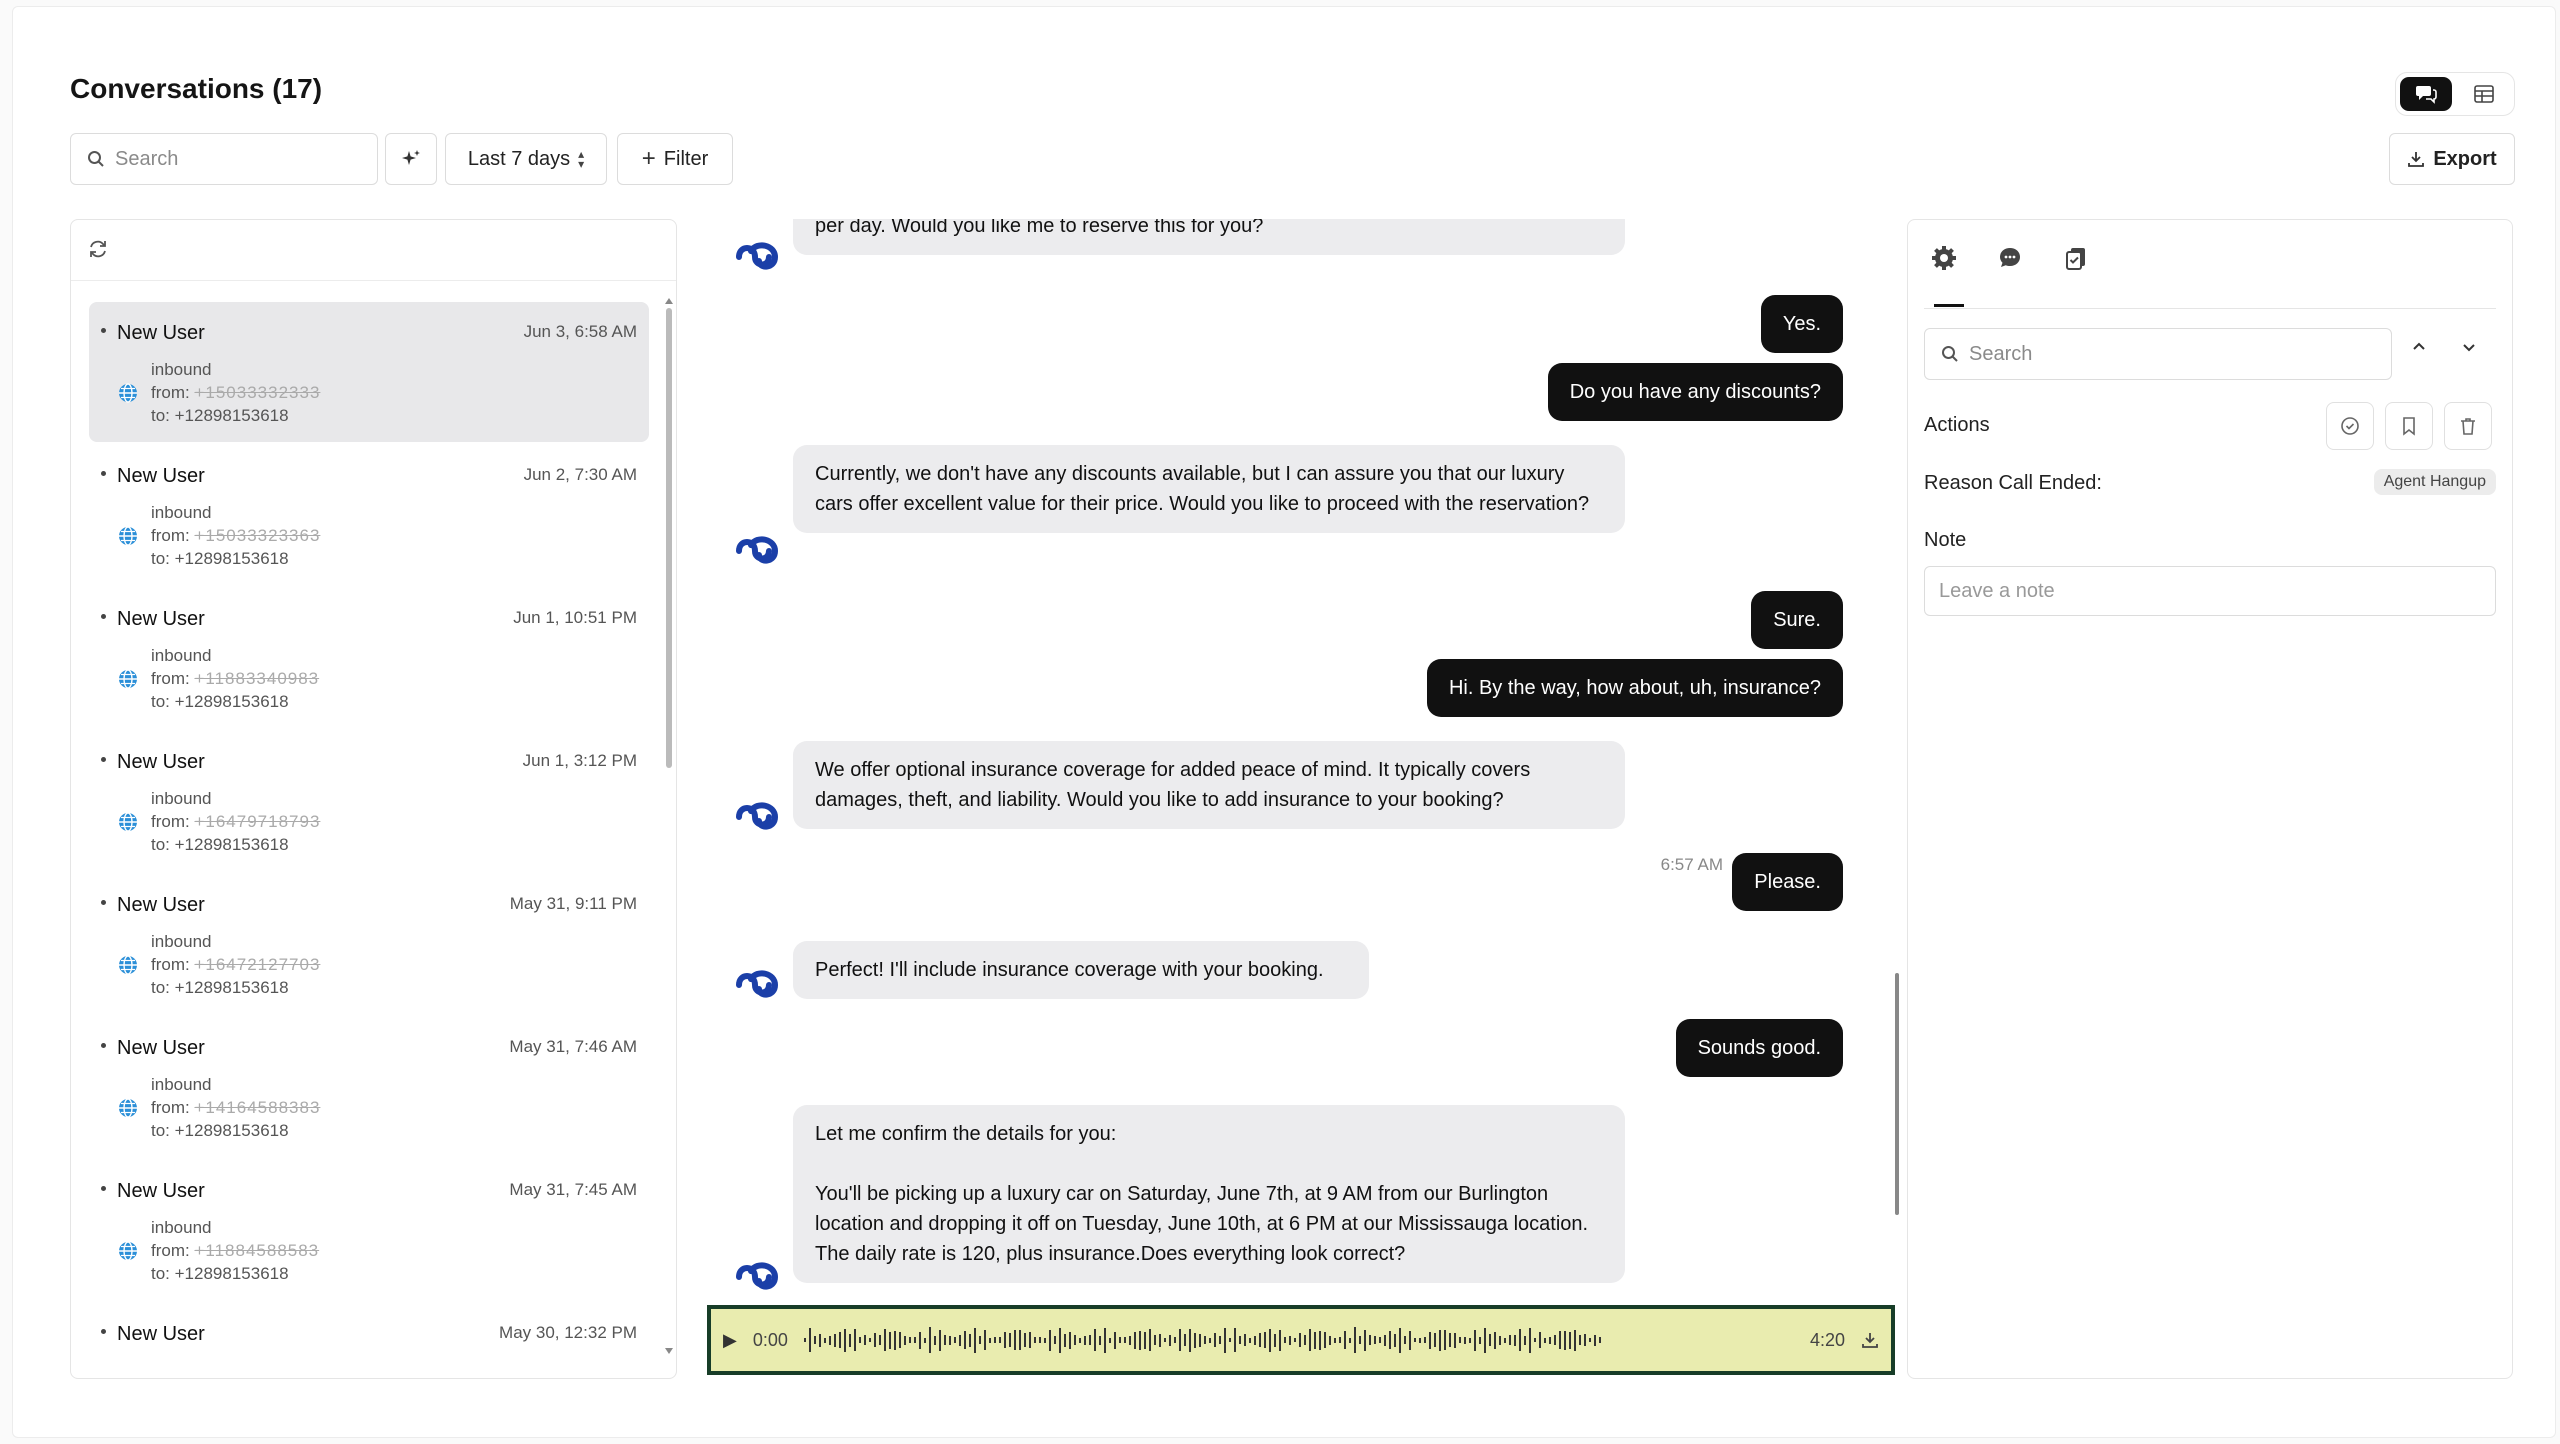 The height and width of the screenshot is (1444, 2560). What do you see at coordinates (147, 158) in the screenshot?
I see `search-placeholder: Search` at bounding box center [147, 158].